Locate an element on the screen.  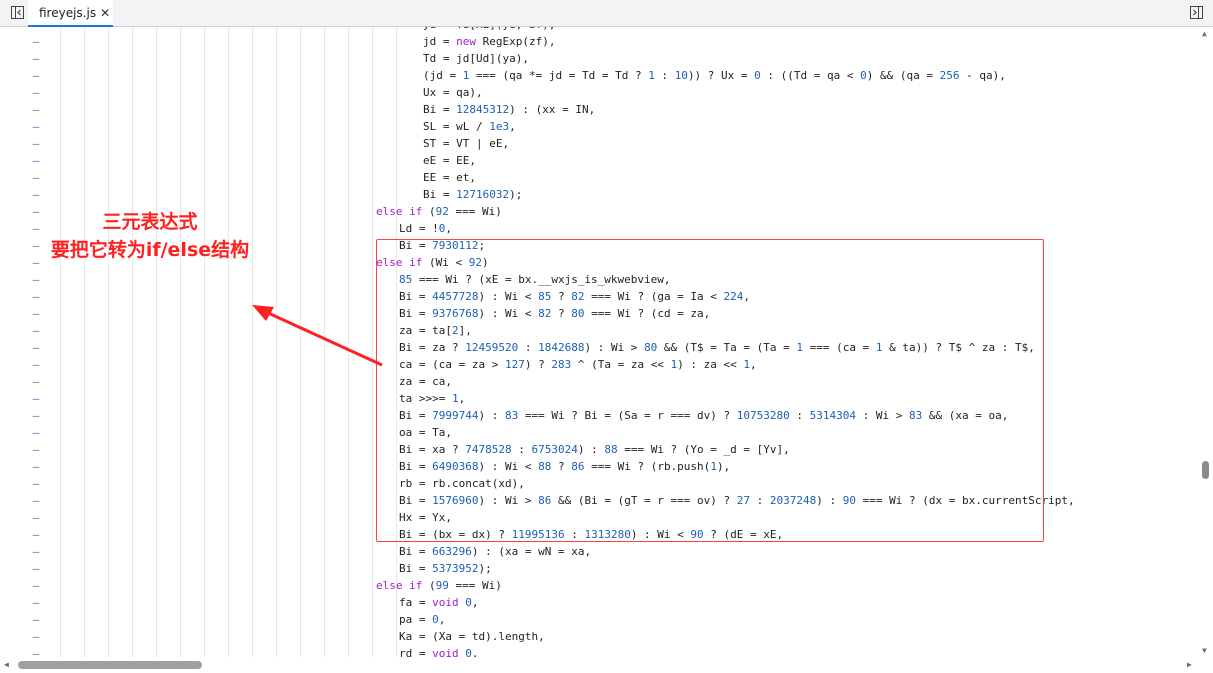
chevron-right-icon: ▶ is located at coordinates (1189, 665).